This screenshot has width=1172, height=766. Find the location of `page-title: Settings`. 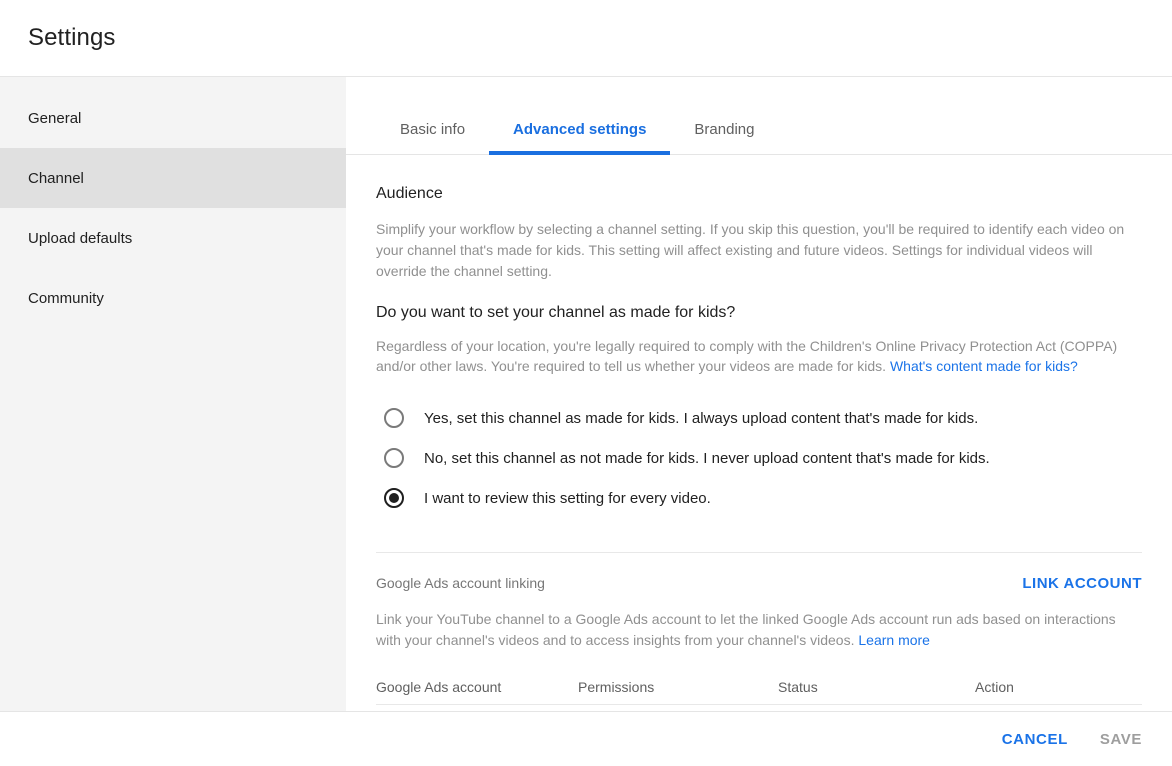

page-title: Settings is located at coordinates (72, 37).